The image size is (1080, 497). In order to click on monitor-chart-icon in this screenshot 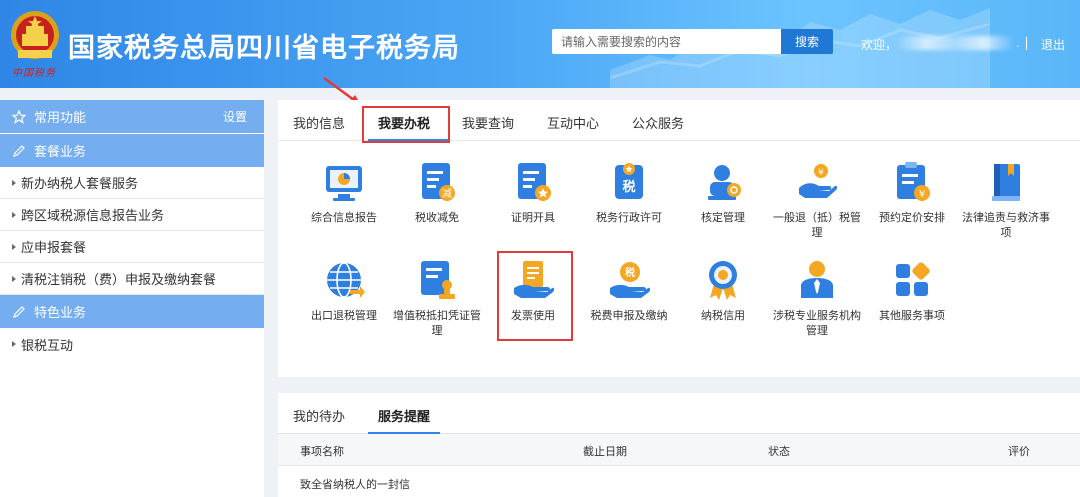, I will do `click(344, 183)`.